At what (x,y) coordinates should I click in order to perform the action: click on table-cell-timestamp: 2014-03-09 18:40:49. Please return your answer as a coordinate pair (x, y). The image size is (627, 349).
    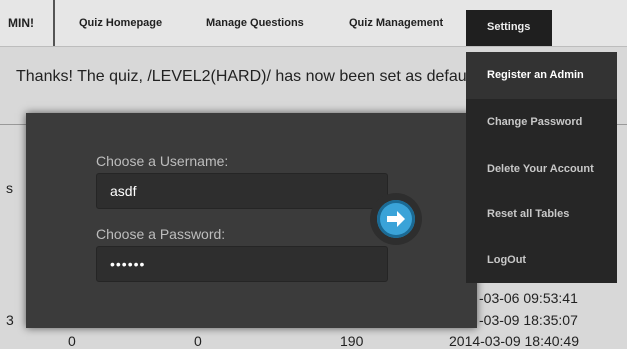
    Looking at the image, I should click on (514, 341).